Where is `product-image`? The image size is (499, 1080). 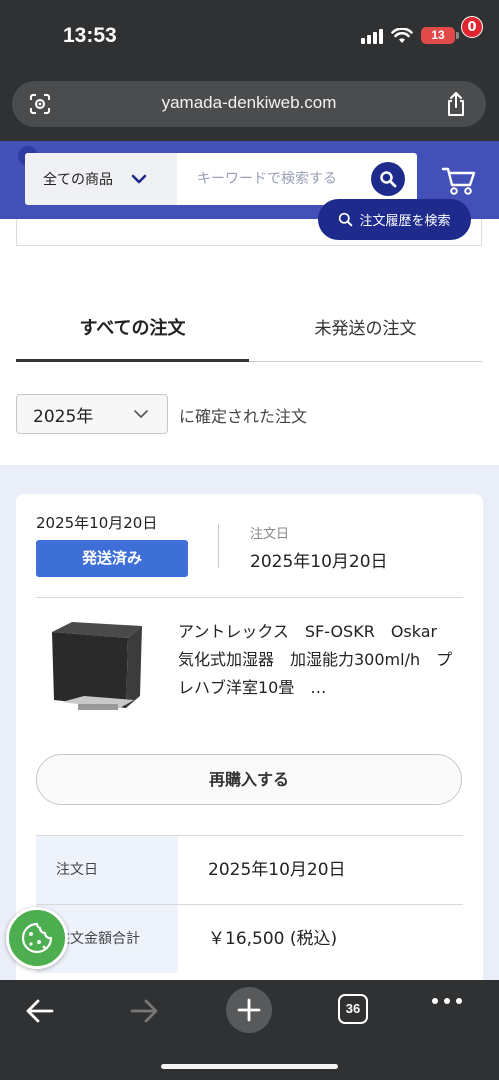
product-image is located at coordinates (98, 672).